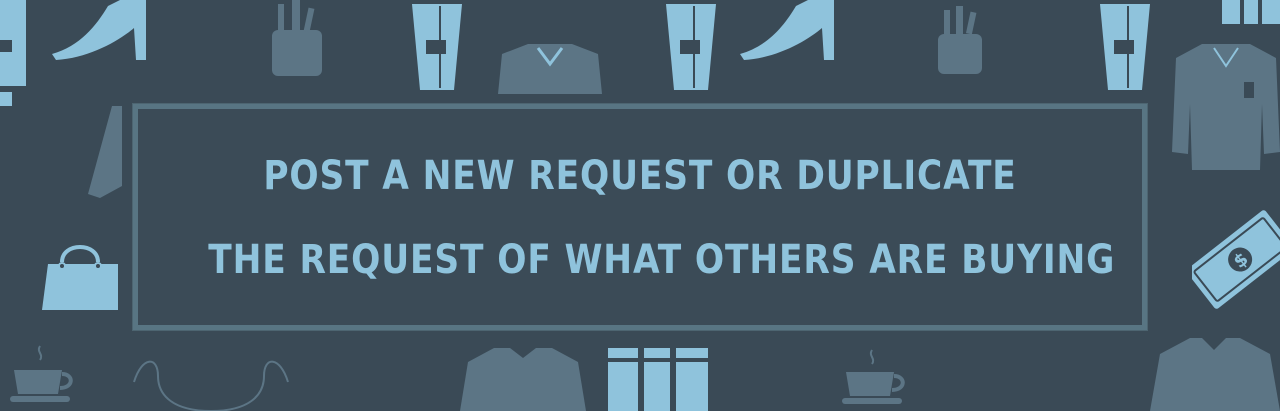 This screenshot has height=411, width=1280. I want to click on necklace-icon, so click(211, 385).